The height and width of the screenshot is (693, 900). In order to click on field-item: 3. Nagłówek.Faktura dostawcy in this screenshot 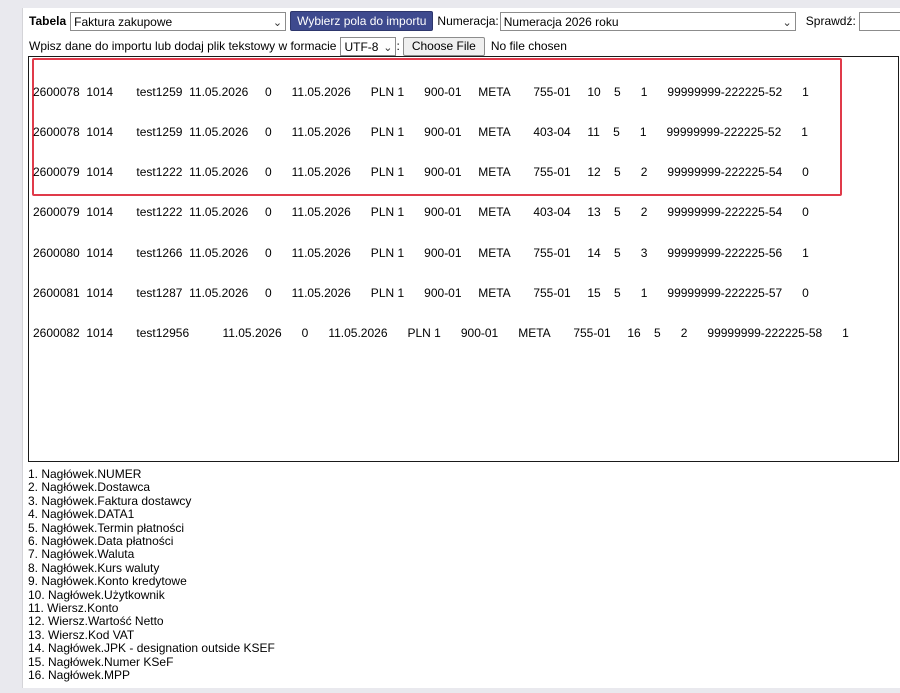, I will do `click(110, 500)`.